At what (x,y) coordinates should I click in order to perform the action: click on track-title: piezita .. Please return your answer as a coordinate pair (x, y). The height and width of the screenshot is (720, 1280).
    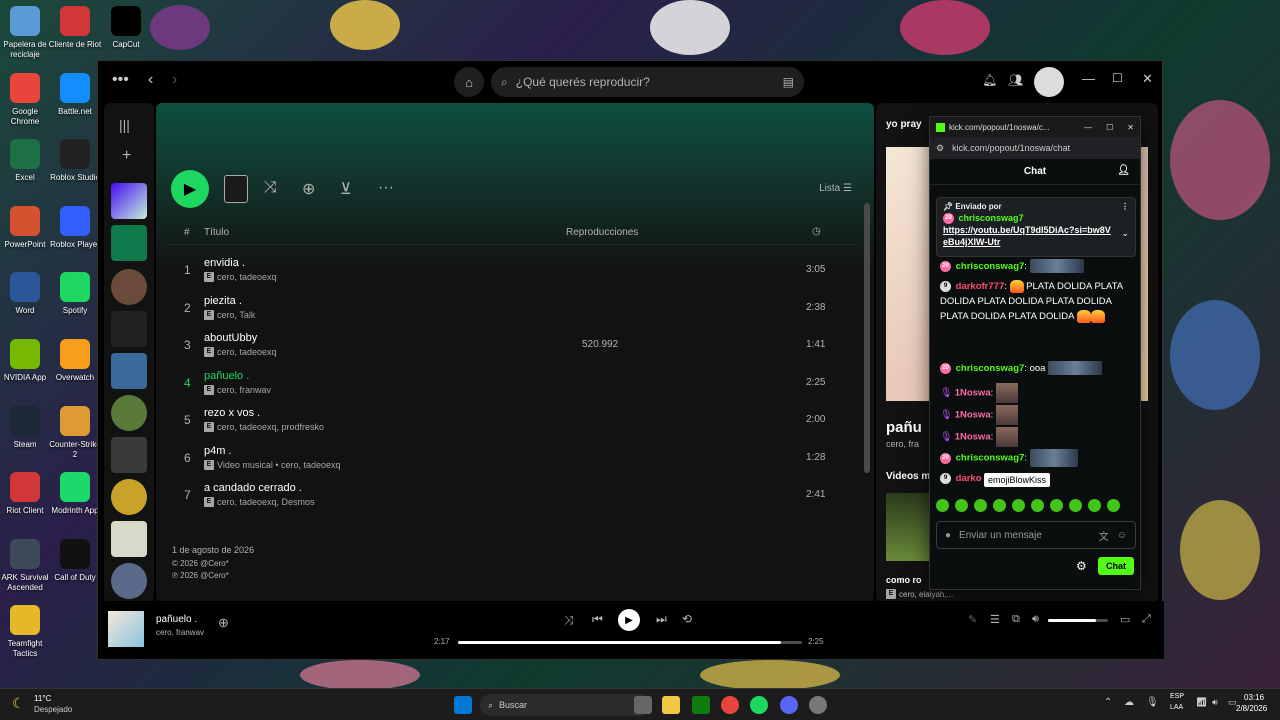
    Looking at the image, I should click on (223, 301).